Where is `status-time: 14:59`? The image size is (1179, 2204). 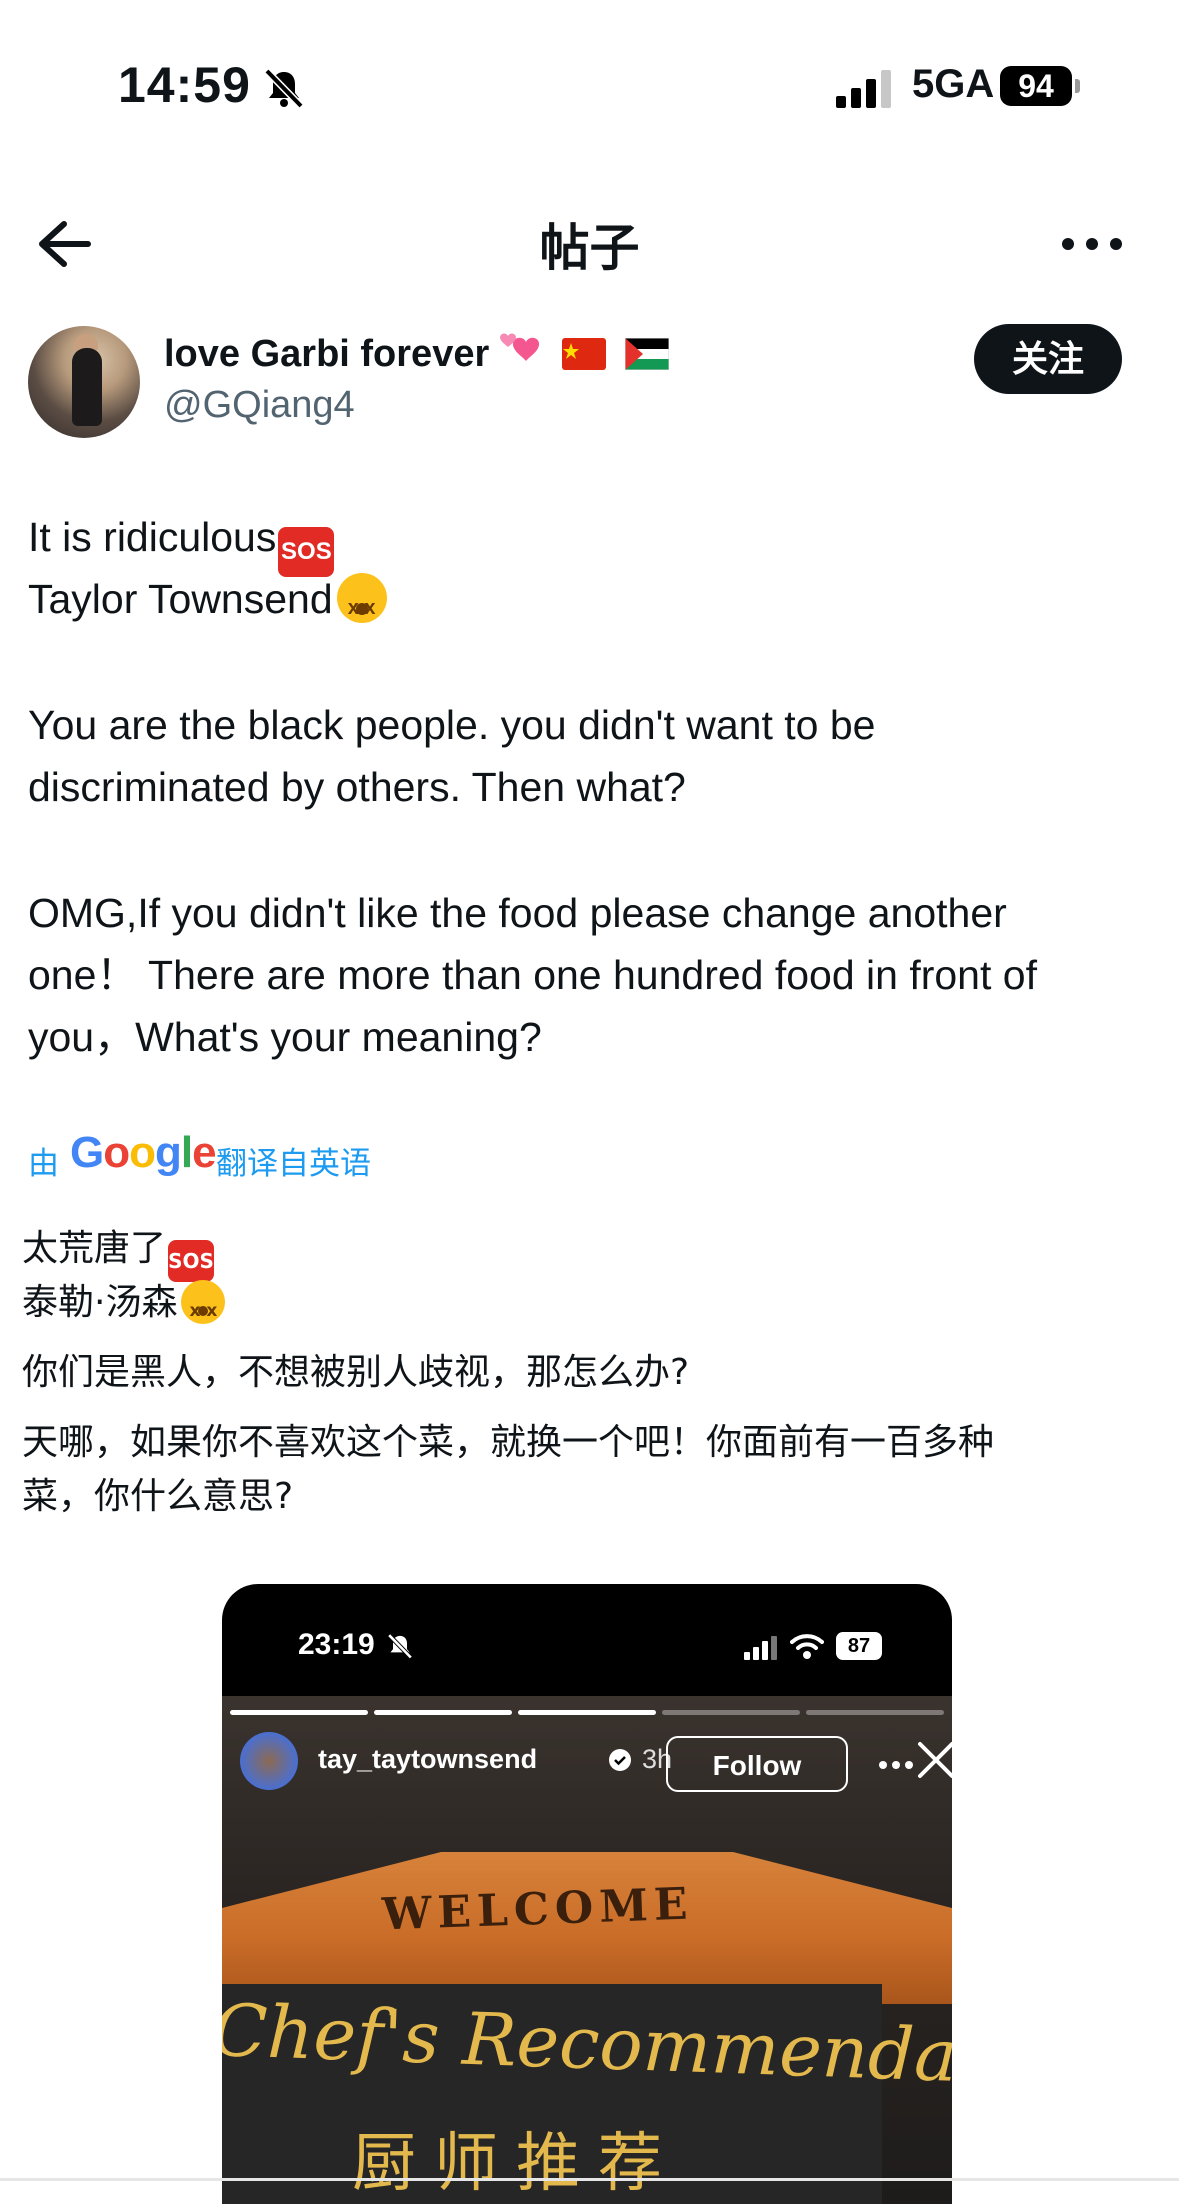 status-time: 14:59 is located at coordinates (184, 85).